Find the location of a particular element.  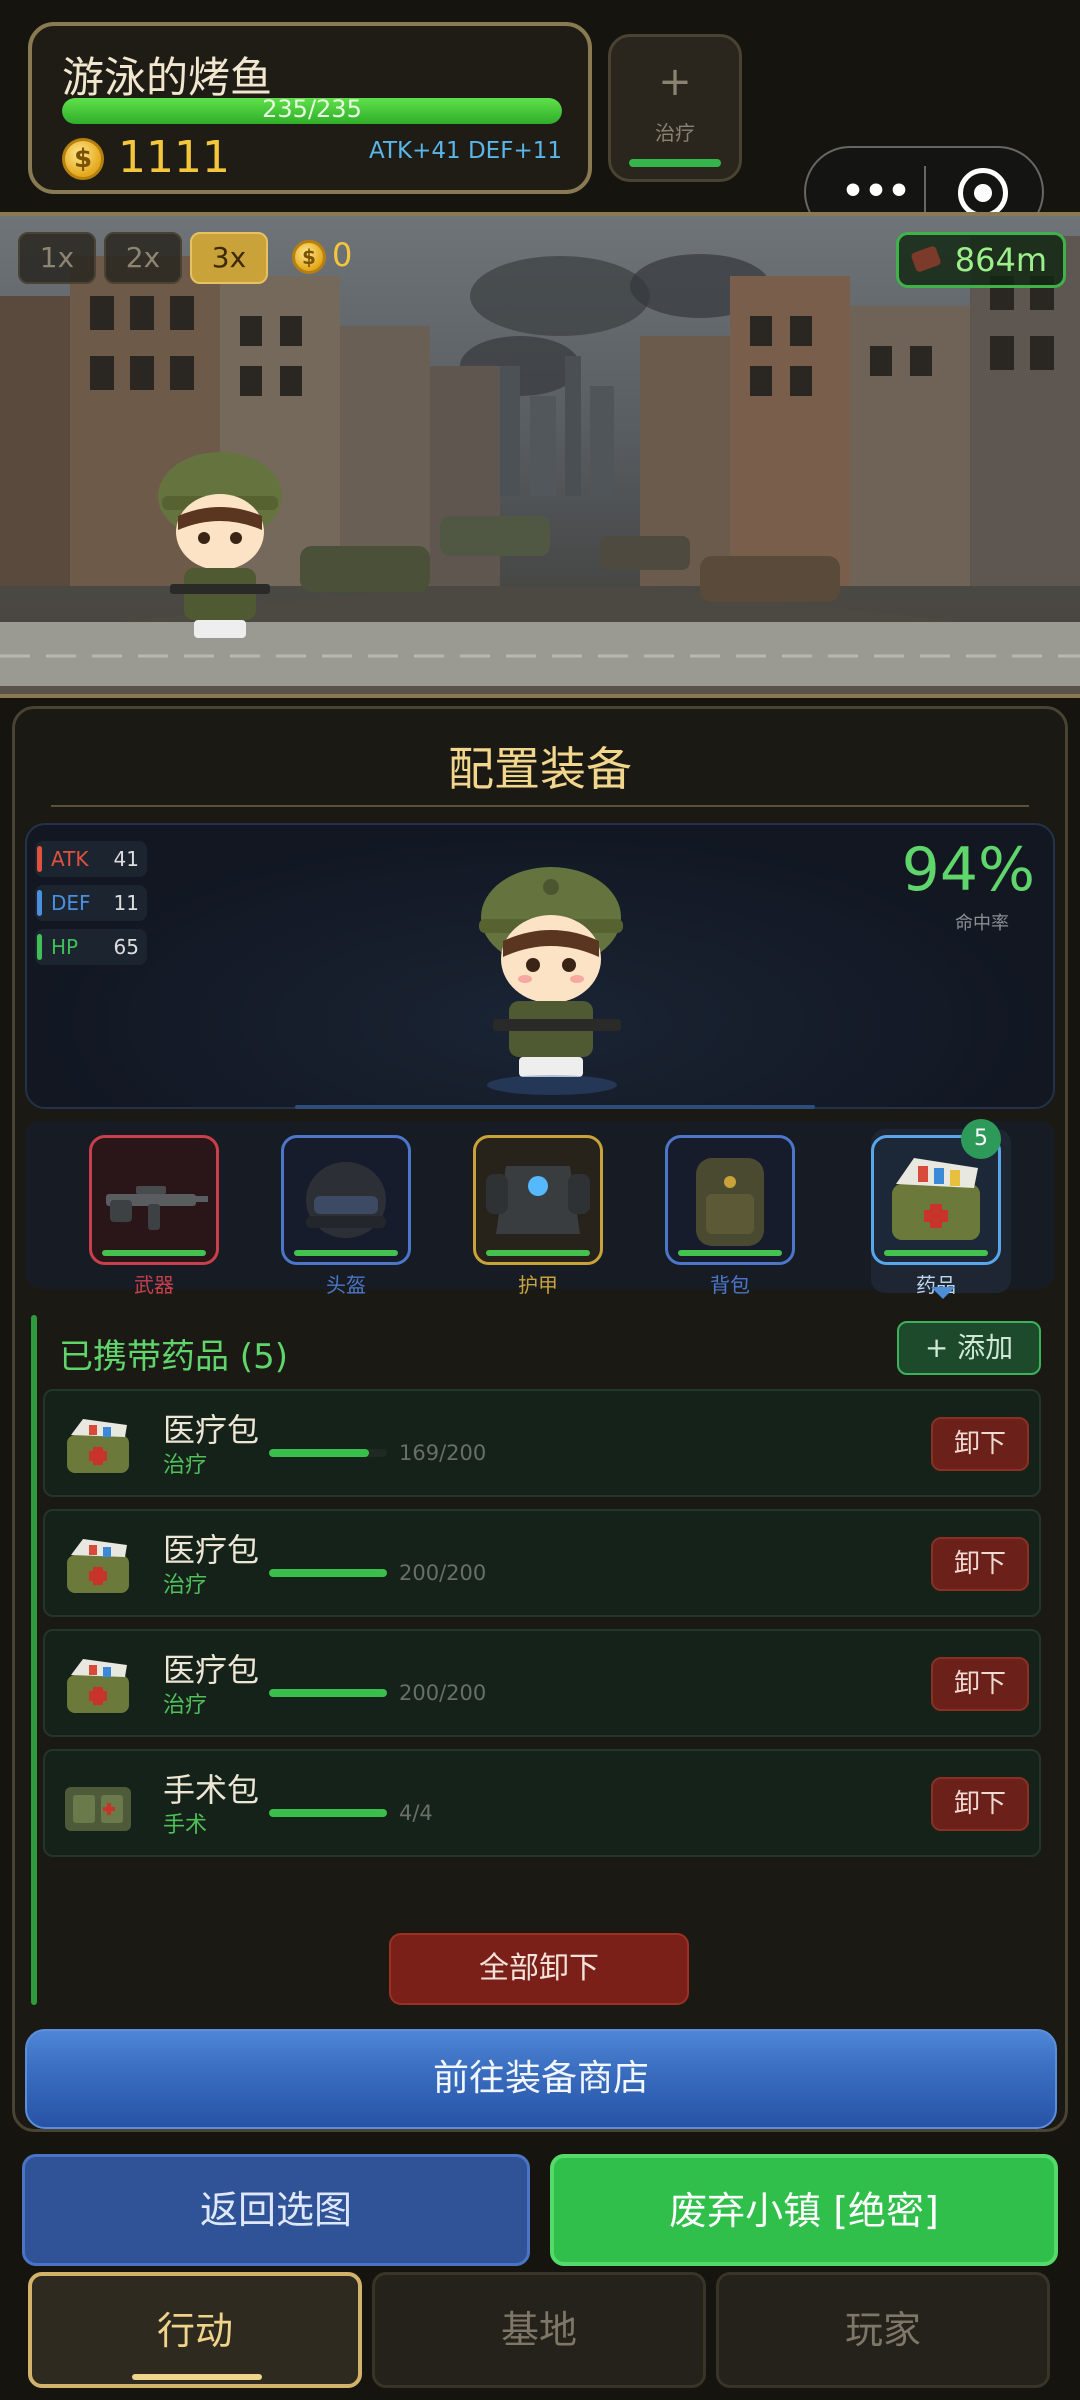

distance-badge: 864m is located at coordinates (980, 260).